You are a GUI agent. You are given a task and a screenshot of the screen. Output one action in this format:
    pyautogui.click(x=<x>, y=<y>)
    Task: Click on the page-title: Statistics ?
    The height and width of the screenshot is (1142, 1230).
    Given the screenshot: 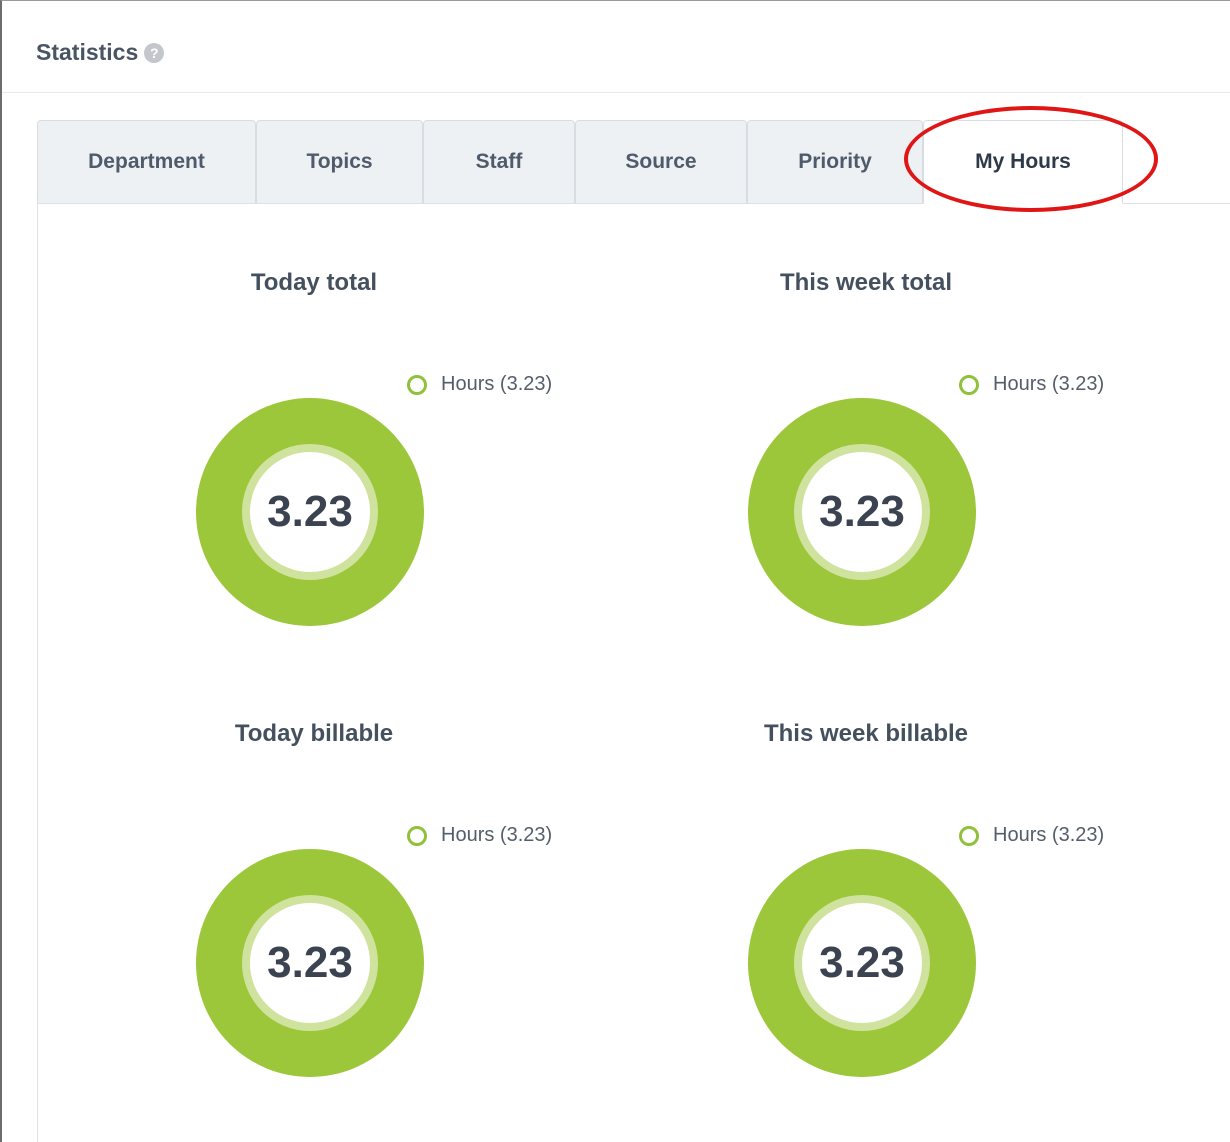 What is the action you would take?
    pyautogui.click(x=100, y=52)
    